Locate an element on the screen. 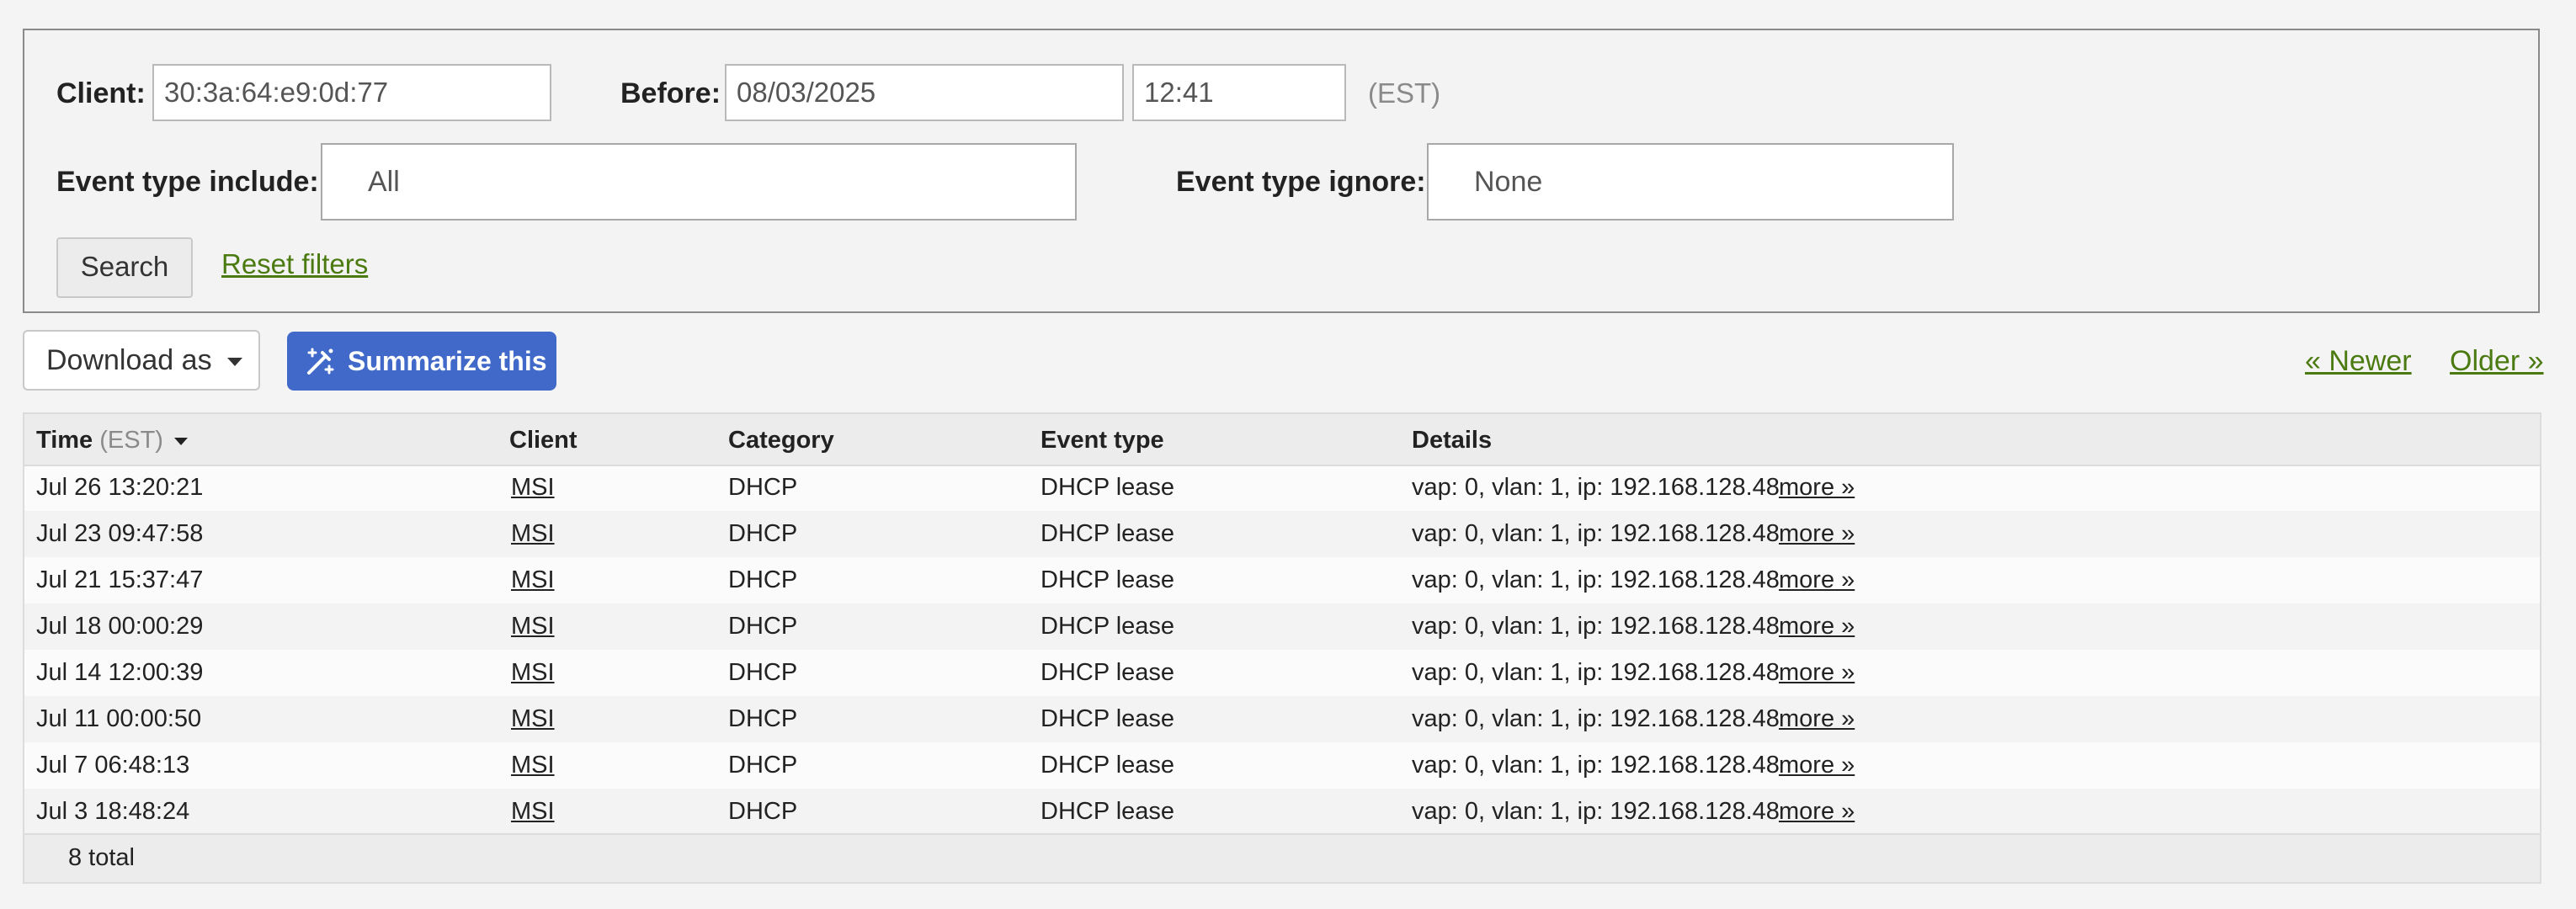 This screenshot has height=909, width=2576. download-as-label: Download as is located at coordinates (129, 360).